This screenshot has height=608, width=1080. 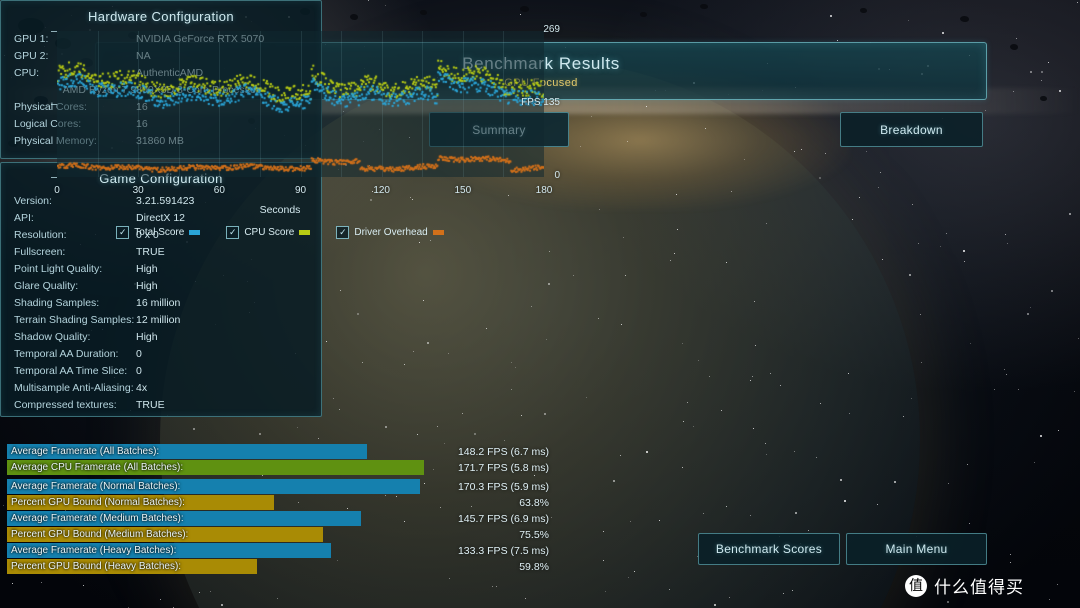 I want to click on summary-bar-row: Percent GPU Bound (Medium Batches): 75.5%, so click(x=281, y=534).